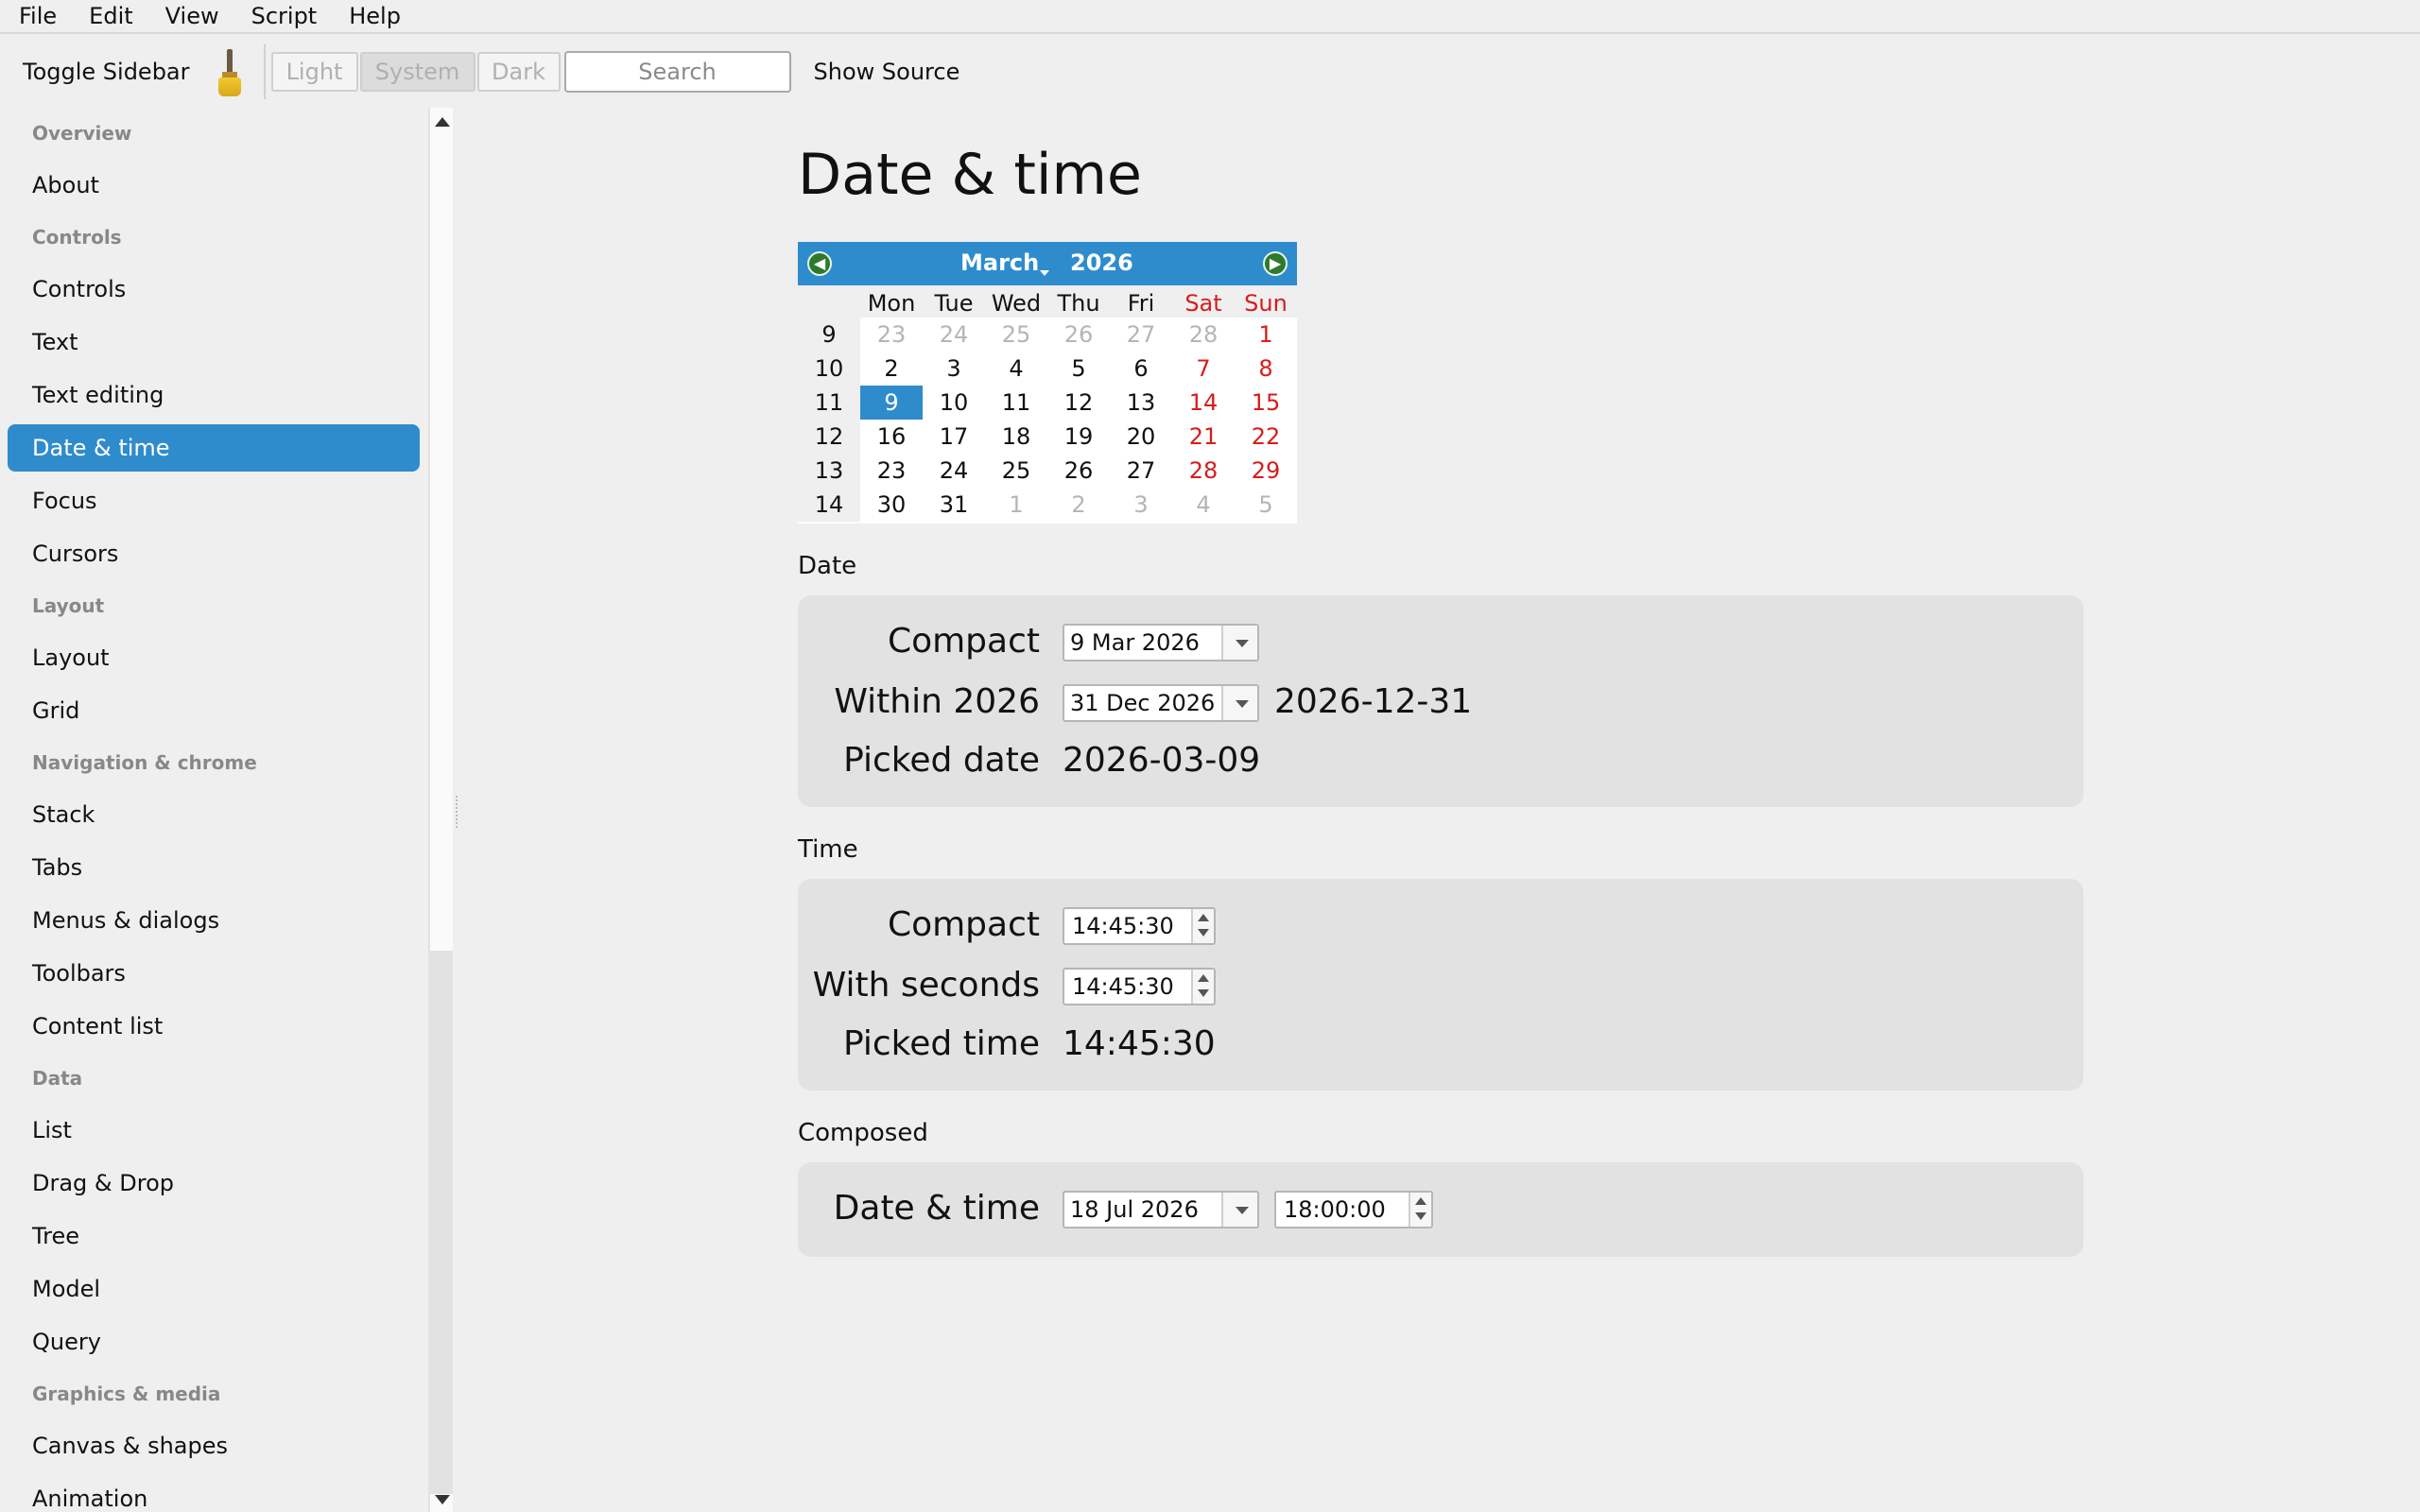 This screenshot has height=1512, width=2420. What do you see at coordinates (282, 16) in the screenshot?
I see `menu-script: Script` at bounding box center [282, 16].